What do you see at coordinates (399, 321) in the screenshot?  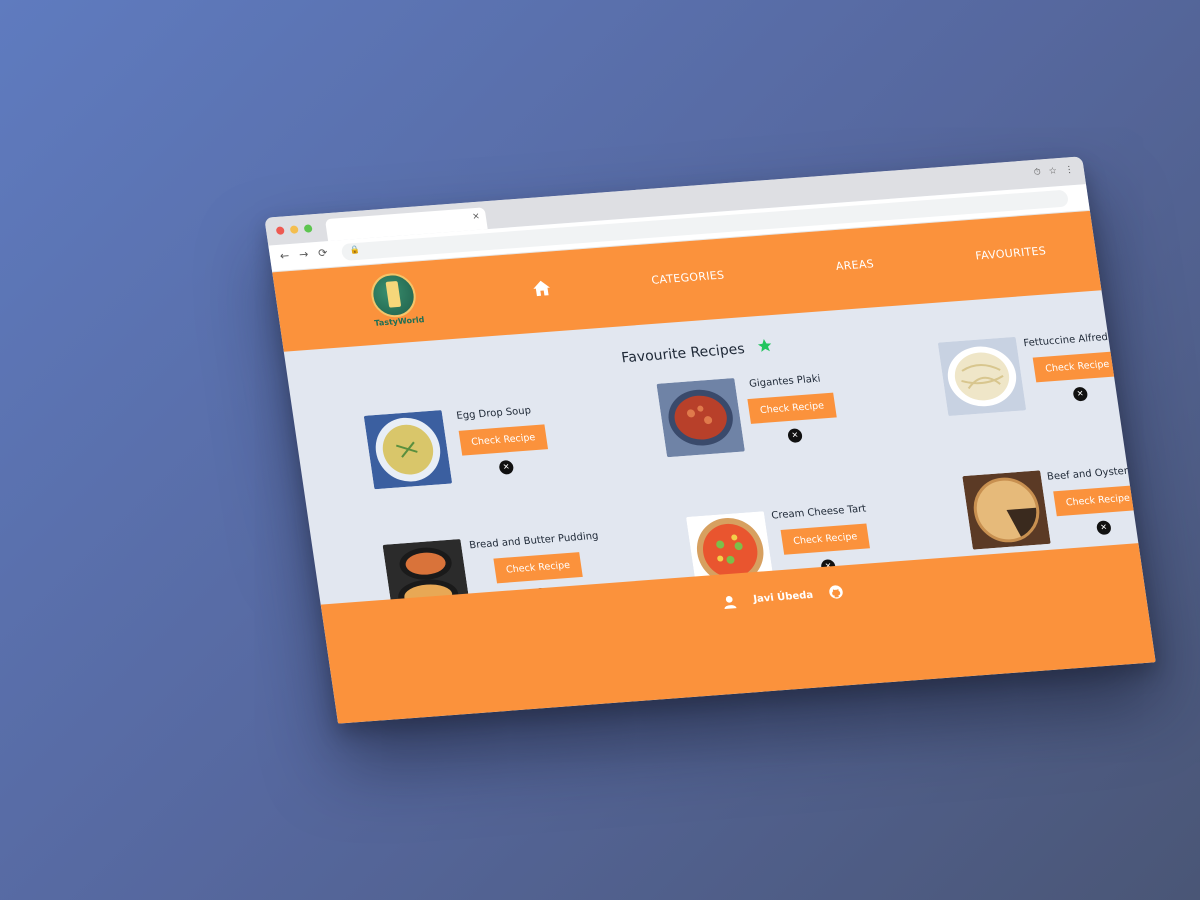 I see `logo-text: TastyWorld` at bounding box center [399, 321].